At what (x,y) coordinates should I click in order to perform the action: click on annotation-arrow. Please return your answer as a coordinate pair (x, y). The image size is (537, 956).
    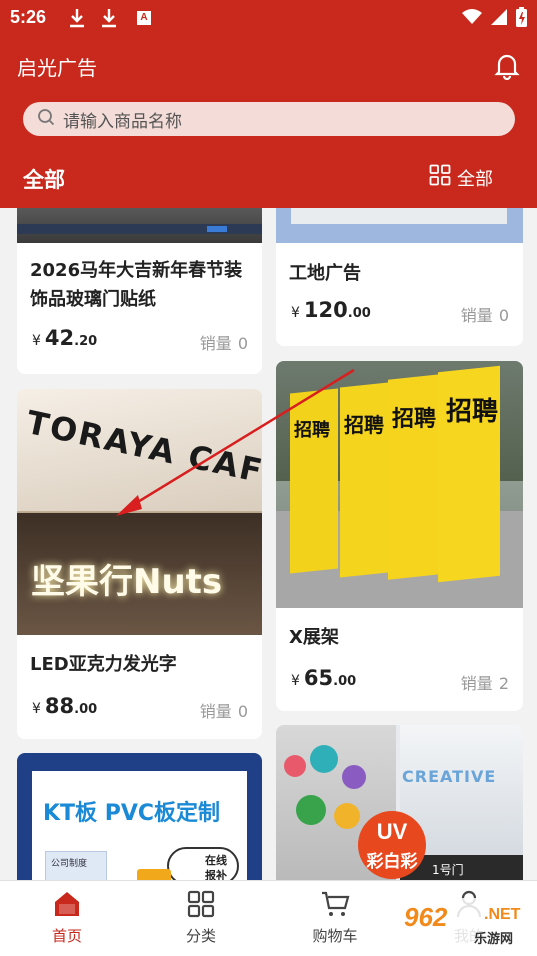
    Looking at the image, I should click on (235, 442).